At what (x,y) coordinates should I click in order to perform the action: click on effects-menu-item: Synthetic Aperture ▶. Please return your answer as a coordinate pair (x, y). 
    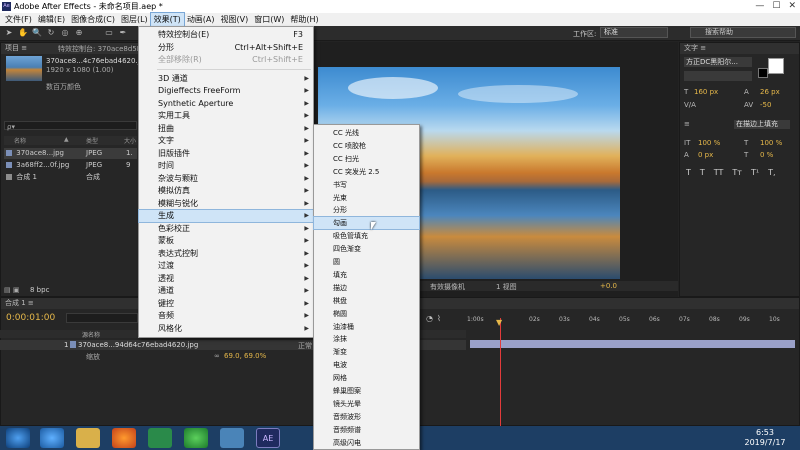
    Looking at the image, I should click on (226, 104).